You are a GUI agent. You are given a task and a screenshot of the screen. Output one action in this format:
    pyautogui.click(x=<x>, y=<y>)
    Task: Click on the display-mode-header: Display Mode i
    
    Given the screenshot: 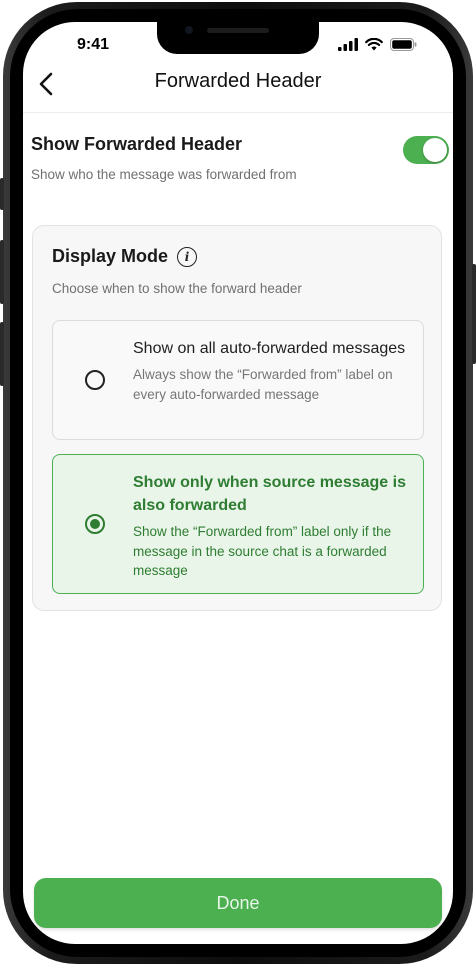 What is the action you would take?
    pyautogui.click(x=125, y=256)
    